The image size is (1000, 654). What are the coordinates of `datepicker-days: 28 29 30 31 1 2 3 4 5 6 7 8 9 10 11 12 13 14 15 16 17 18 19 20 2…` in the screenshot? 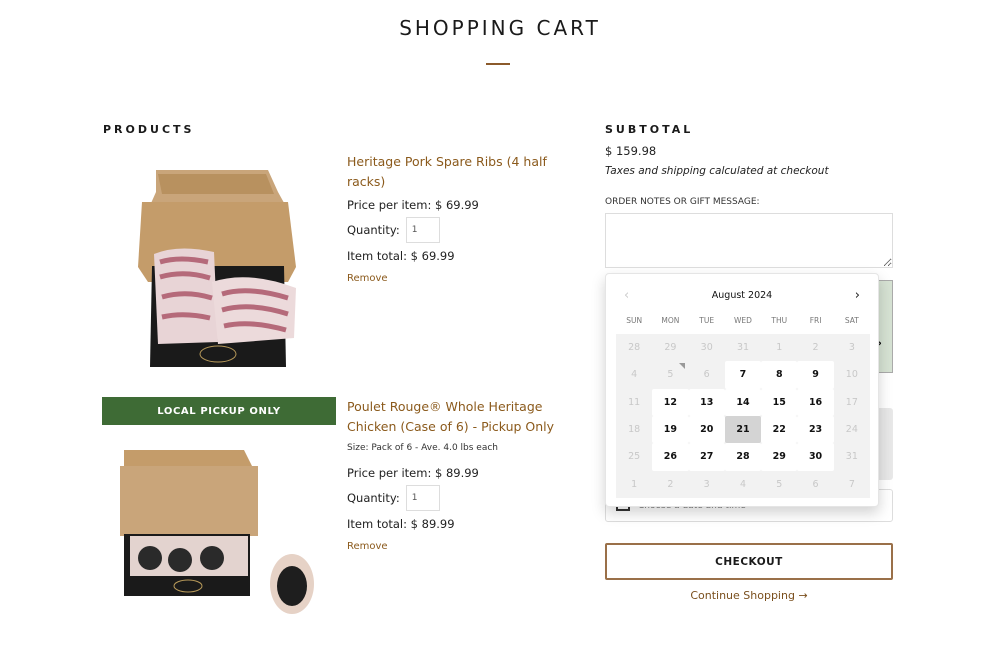 It's located at (743, 416).